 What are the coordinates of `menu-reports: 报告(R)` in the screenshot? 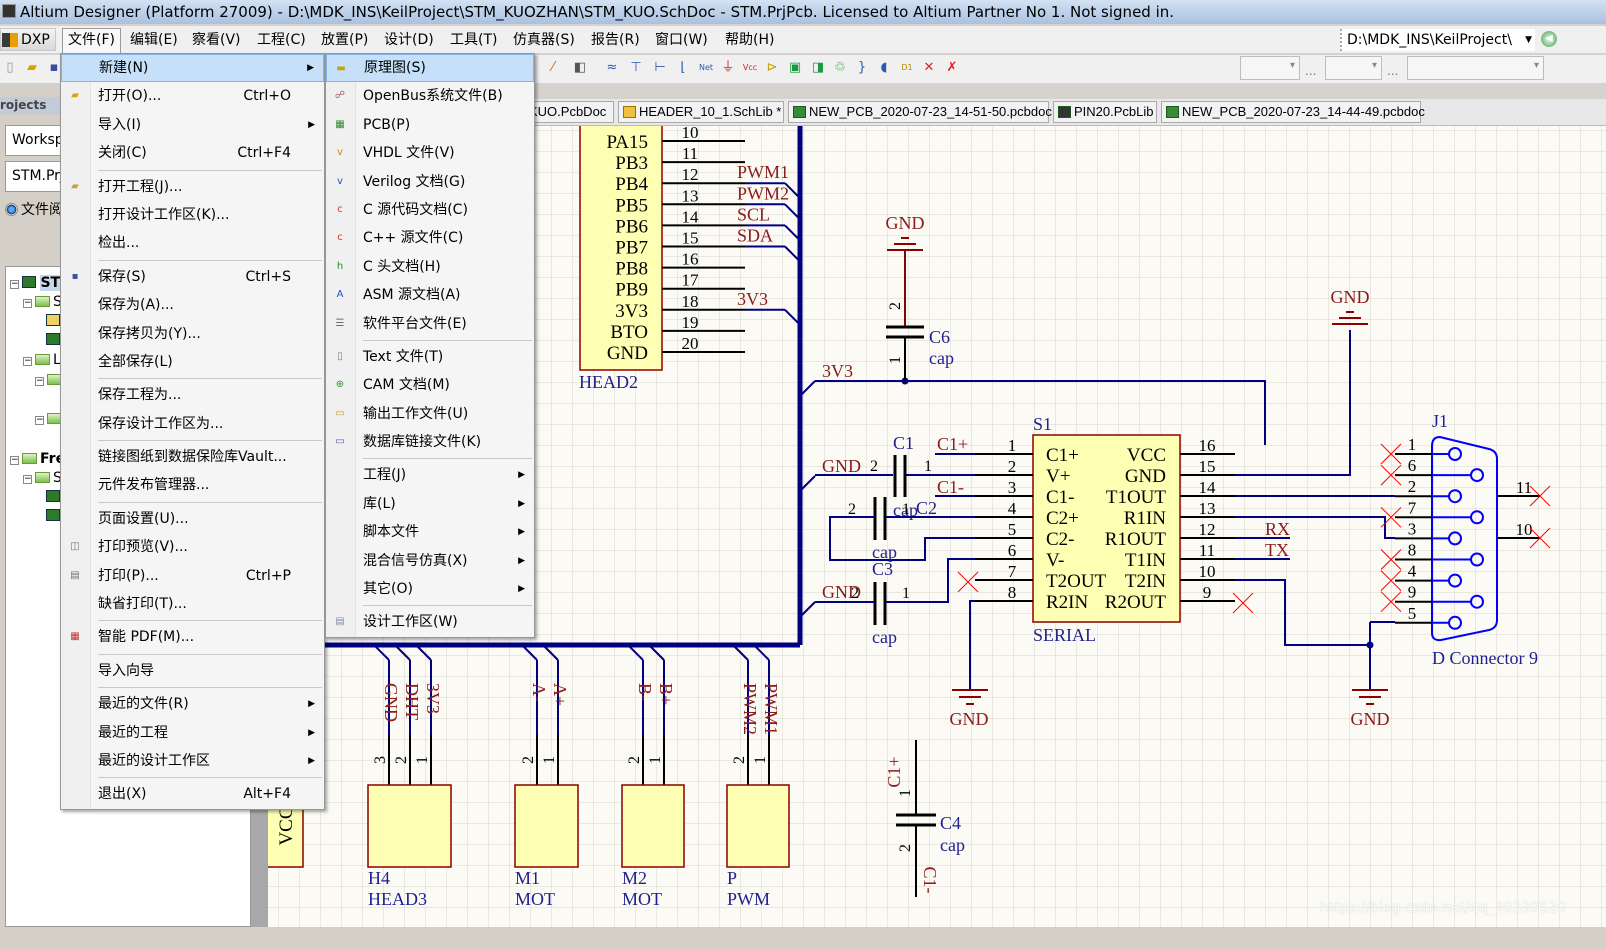 It's located at (615, 40).